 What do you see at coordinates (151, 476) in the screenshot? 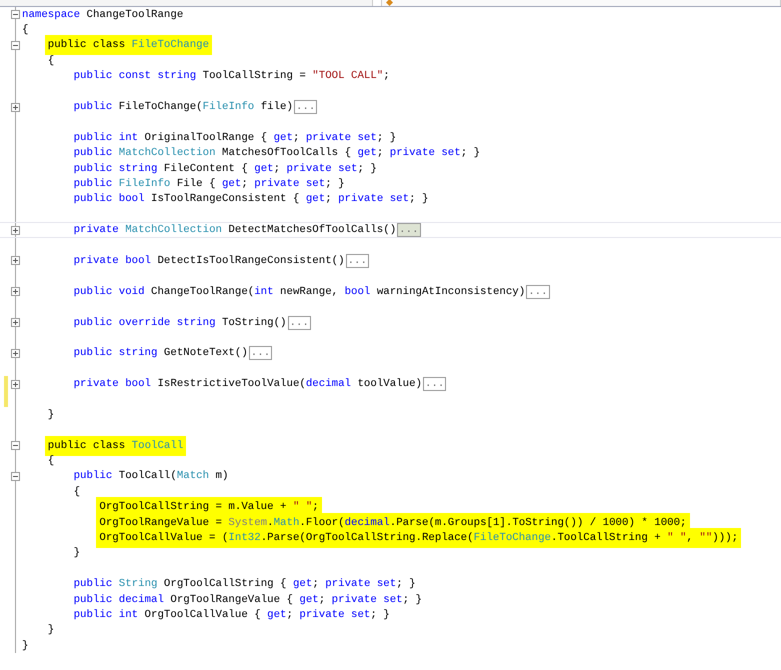
I see `code-line: public ToolCall(Match m)` at bounding box center [151, 476].